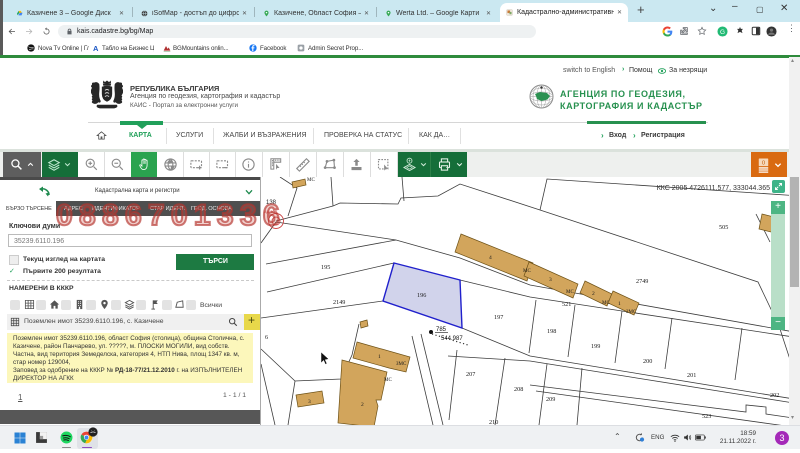 Image resolution: width=800 pixels, height=453 pixels. I want to click on svg-text: 544.987, so click(452, 339).